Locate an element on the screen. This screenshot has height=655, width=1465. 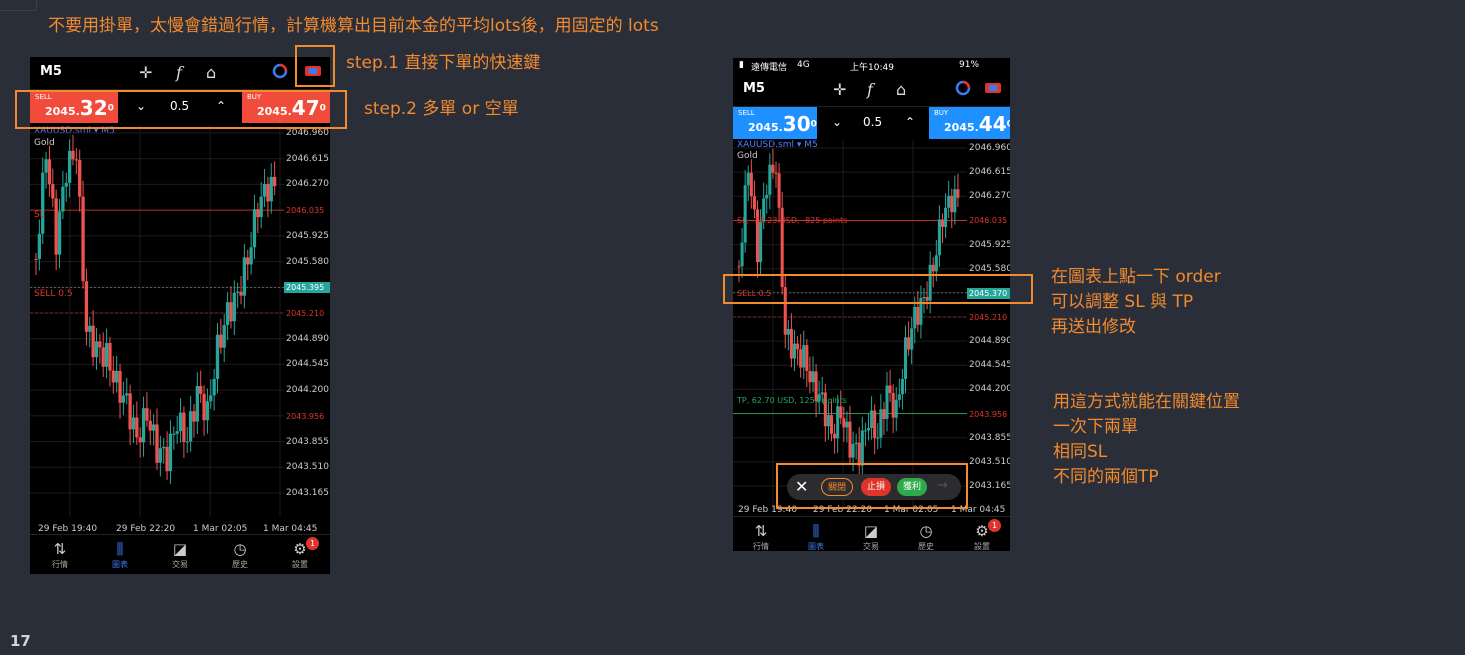
price-label: 2045.925 is located at coordinates (989, 244).